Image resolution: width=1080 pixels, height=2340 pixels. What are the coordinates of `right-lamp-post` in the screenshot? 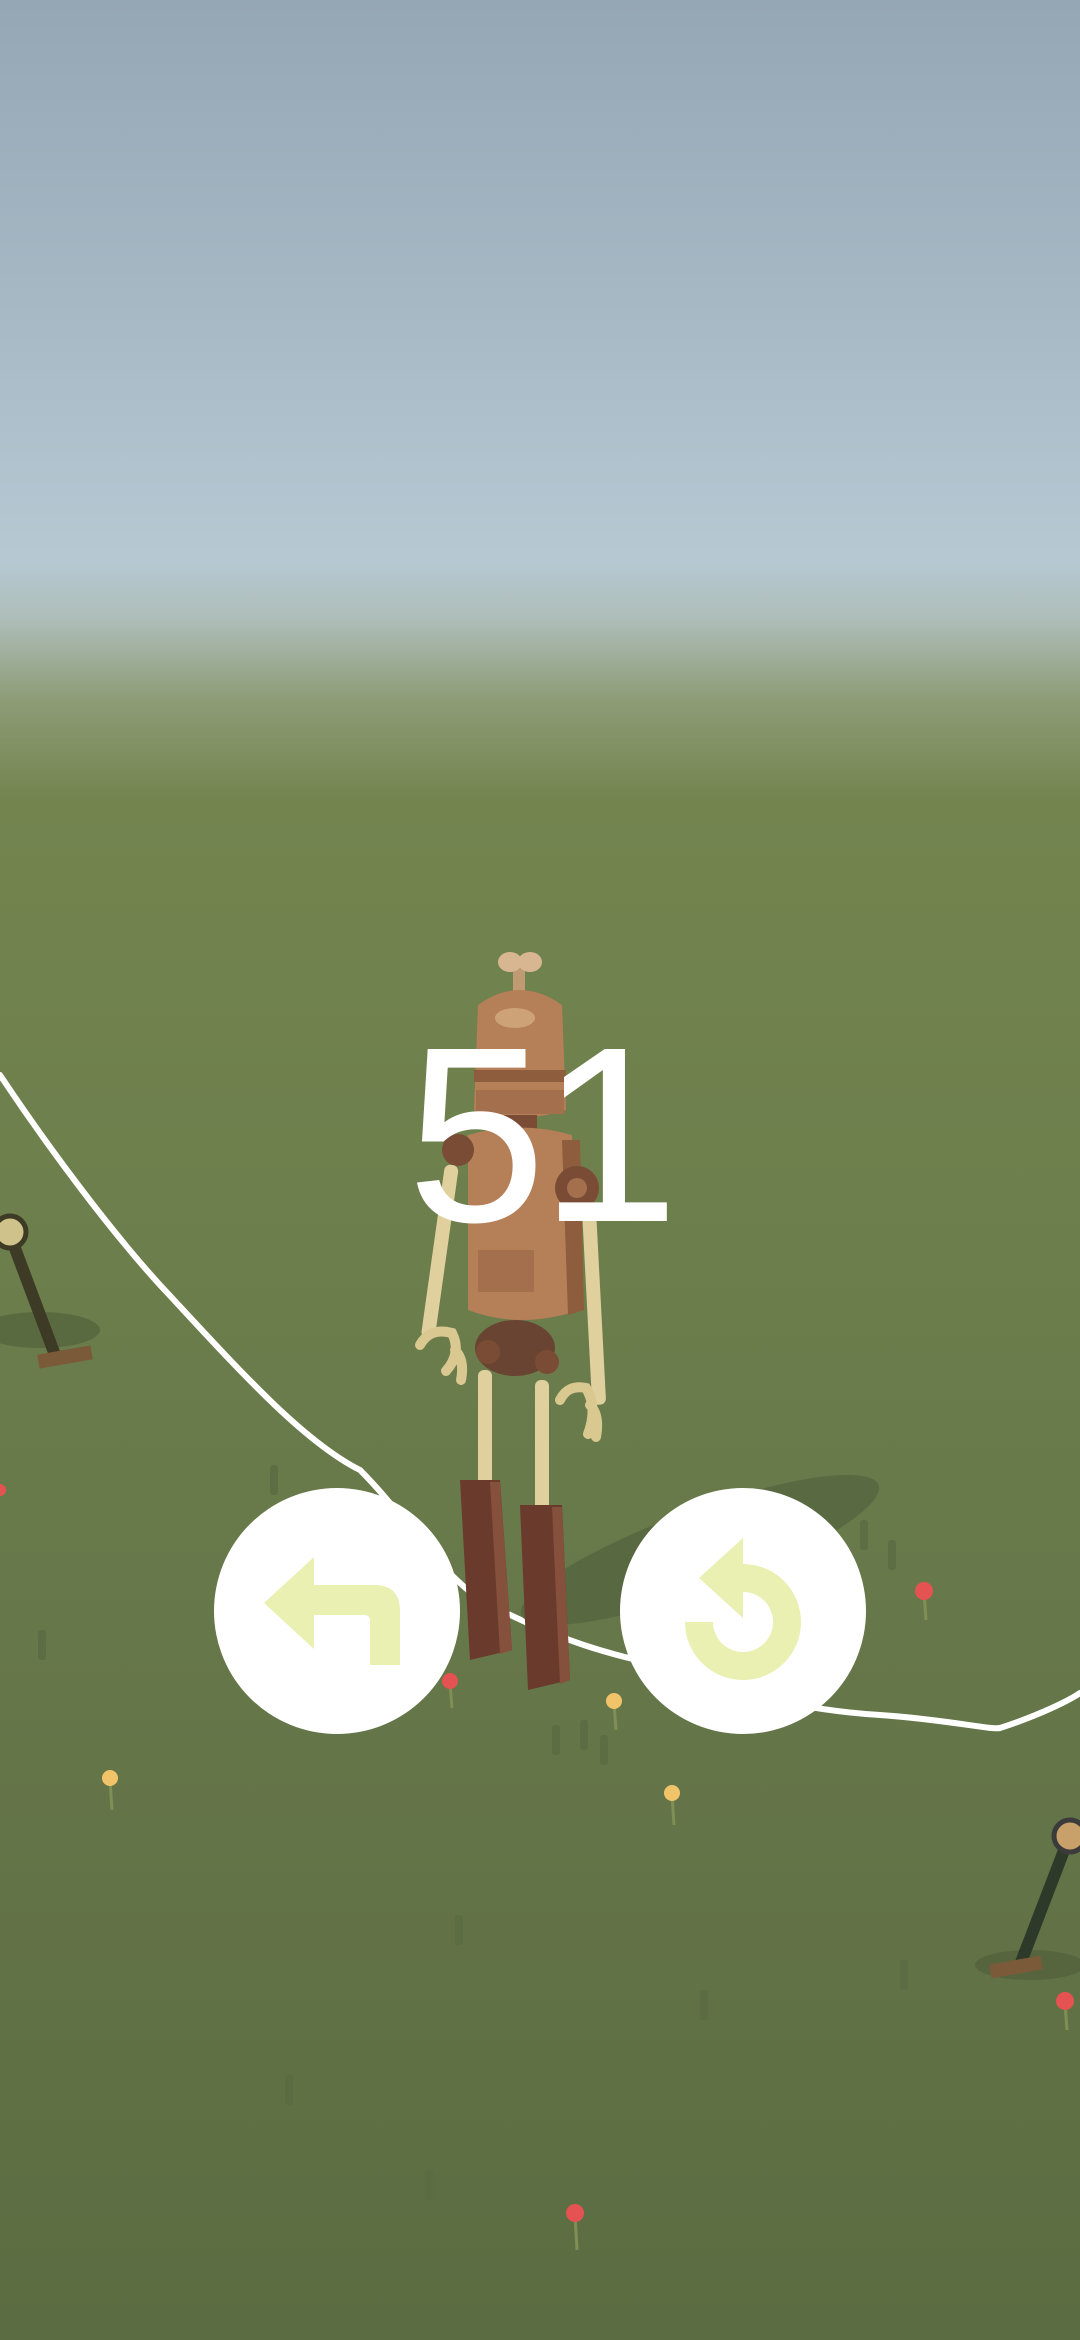 It's located at (1027, 1898).